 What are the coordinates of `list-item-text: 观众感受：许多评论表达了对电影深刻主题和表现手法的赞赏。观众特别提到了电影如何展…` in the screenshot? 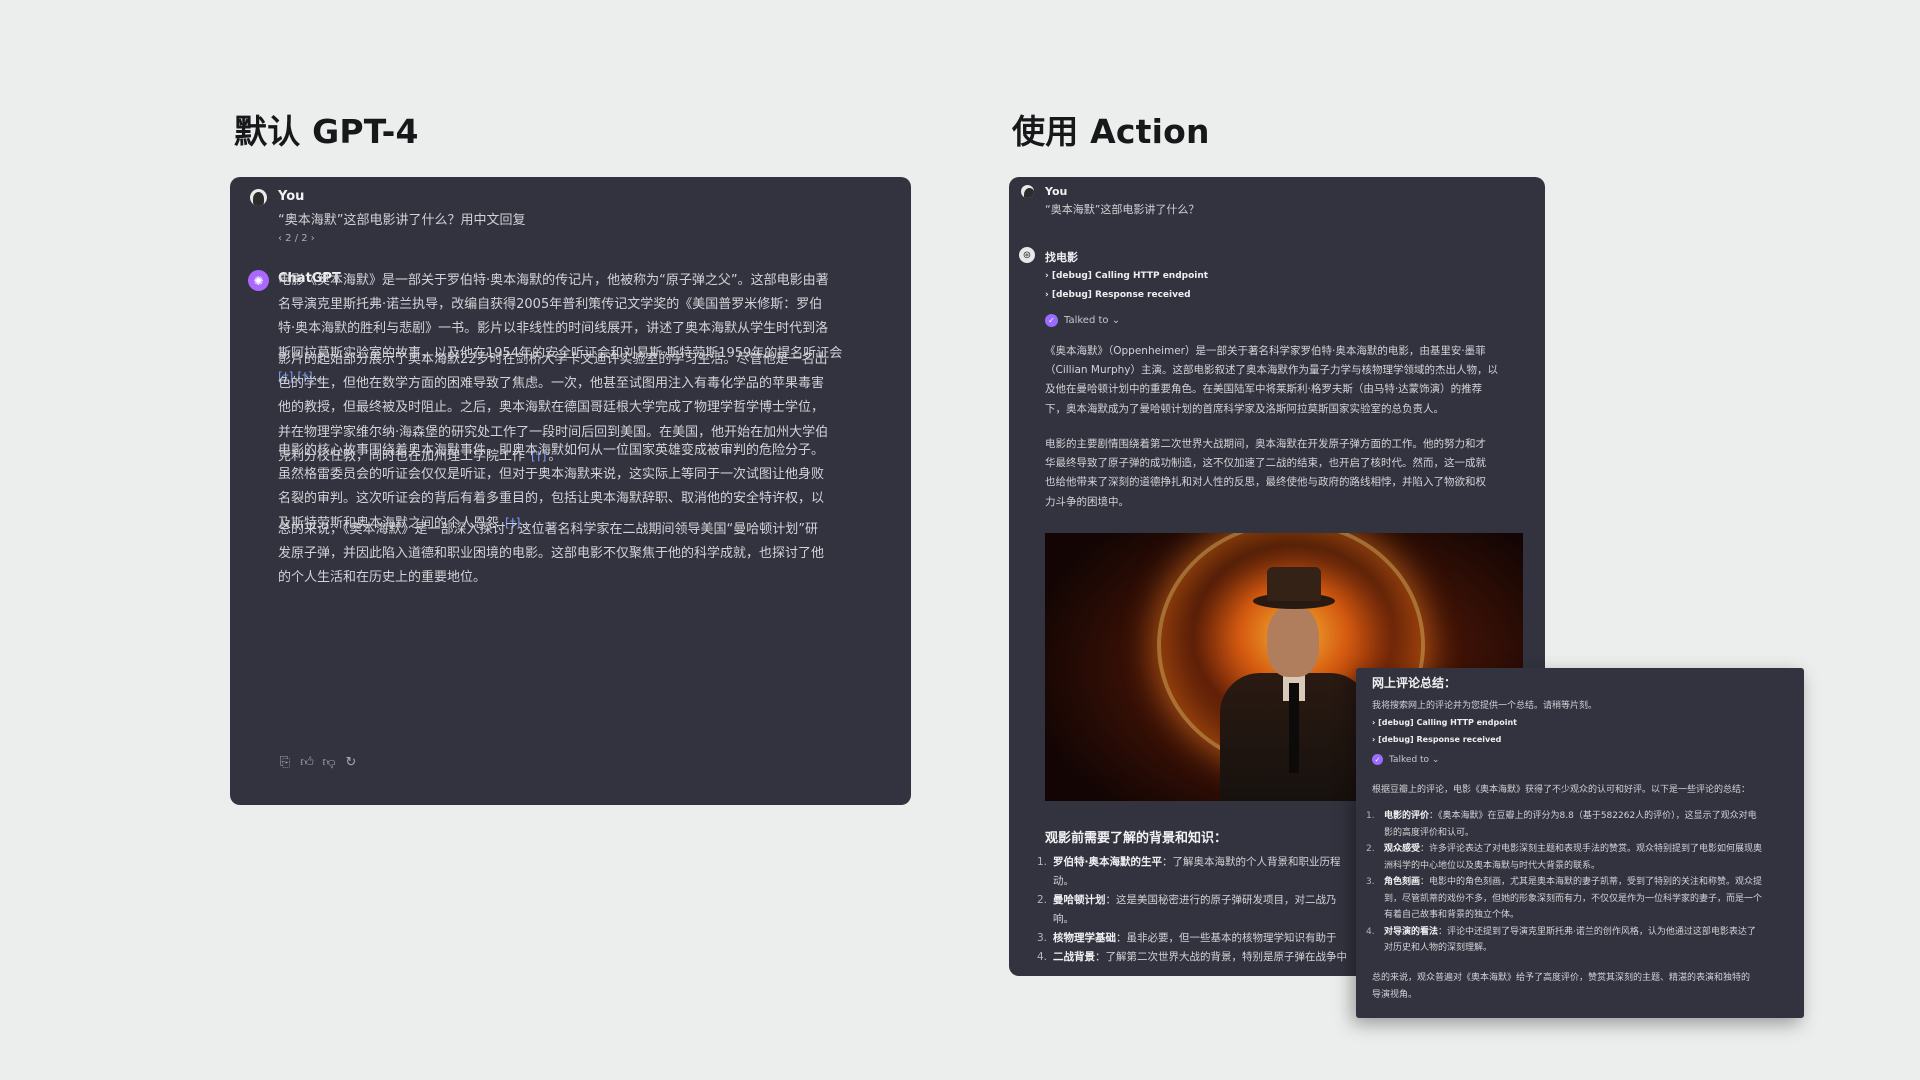 It's located at (1585, 857).